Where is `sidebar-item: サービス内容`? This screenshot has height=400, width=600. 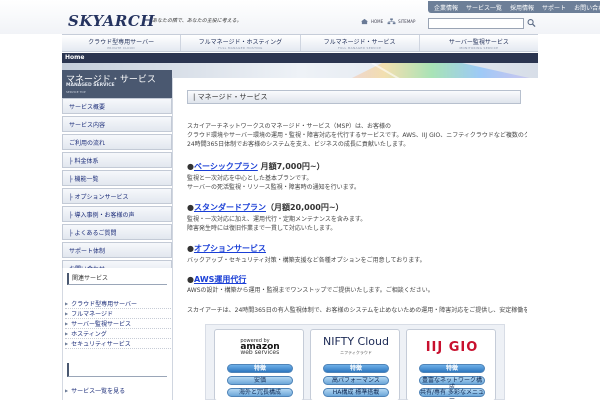
sidebar-item: サービス内容 is located at coordinates (117, 124).